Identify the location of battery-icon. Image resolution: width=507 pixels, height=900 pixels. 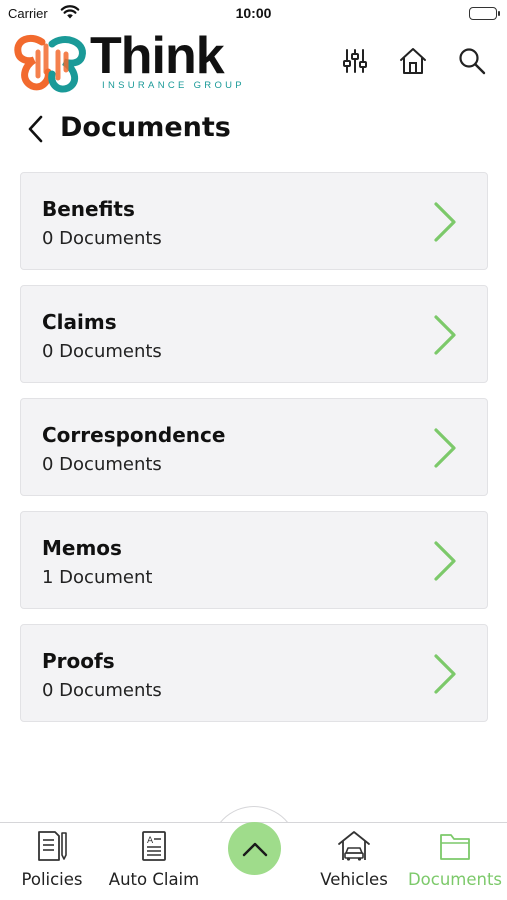
(484, 13).